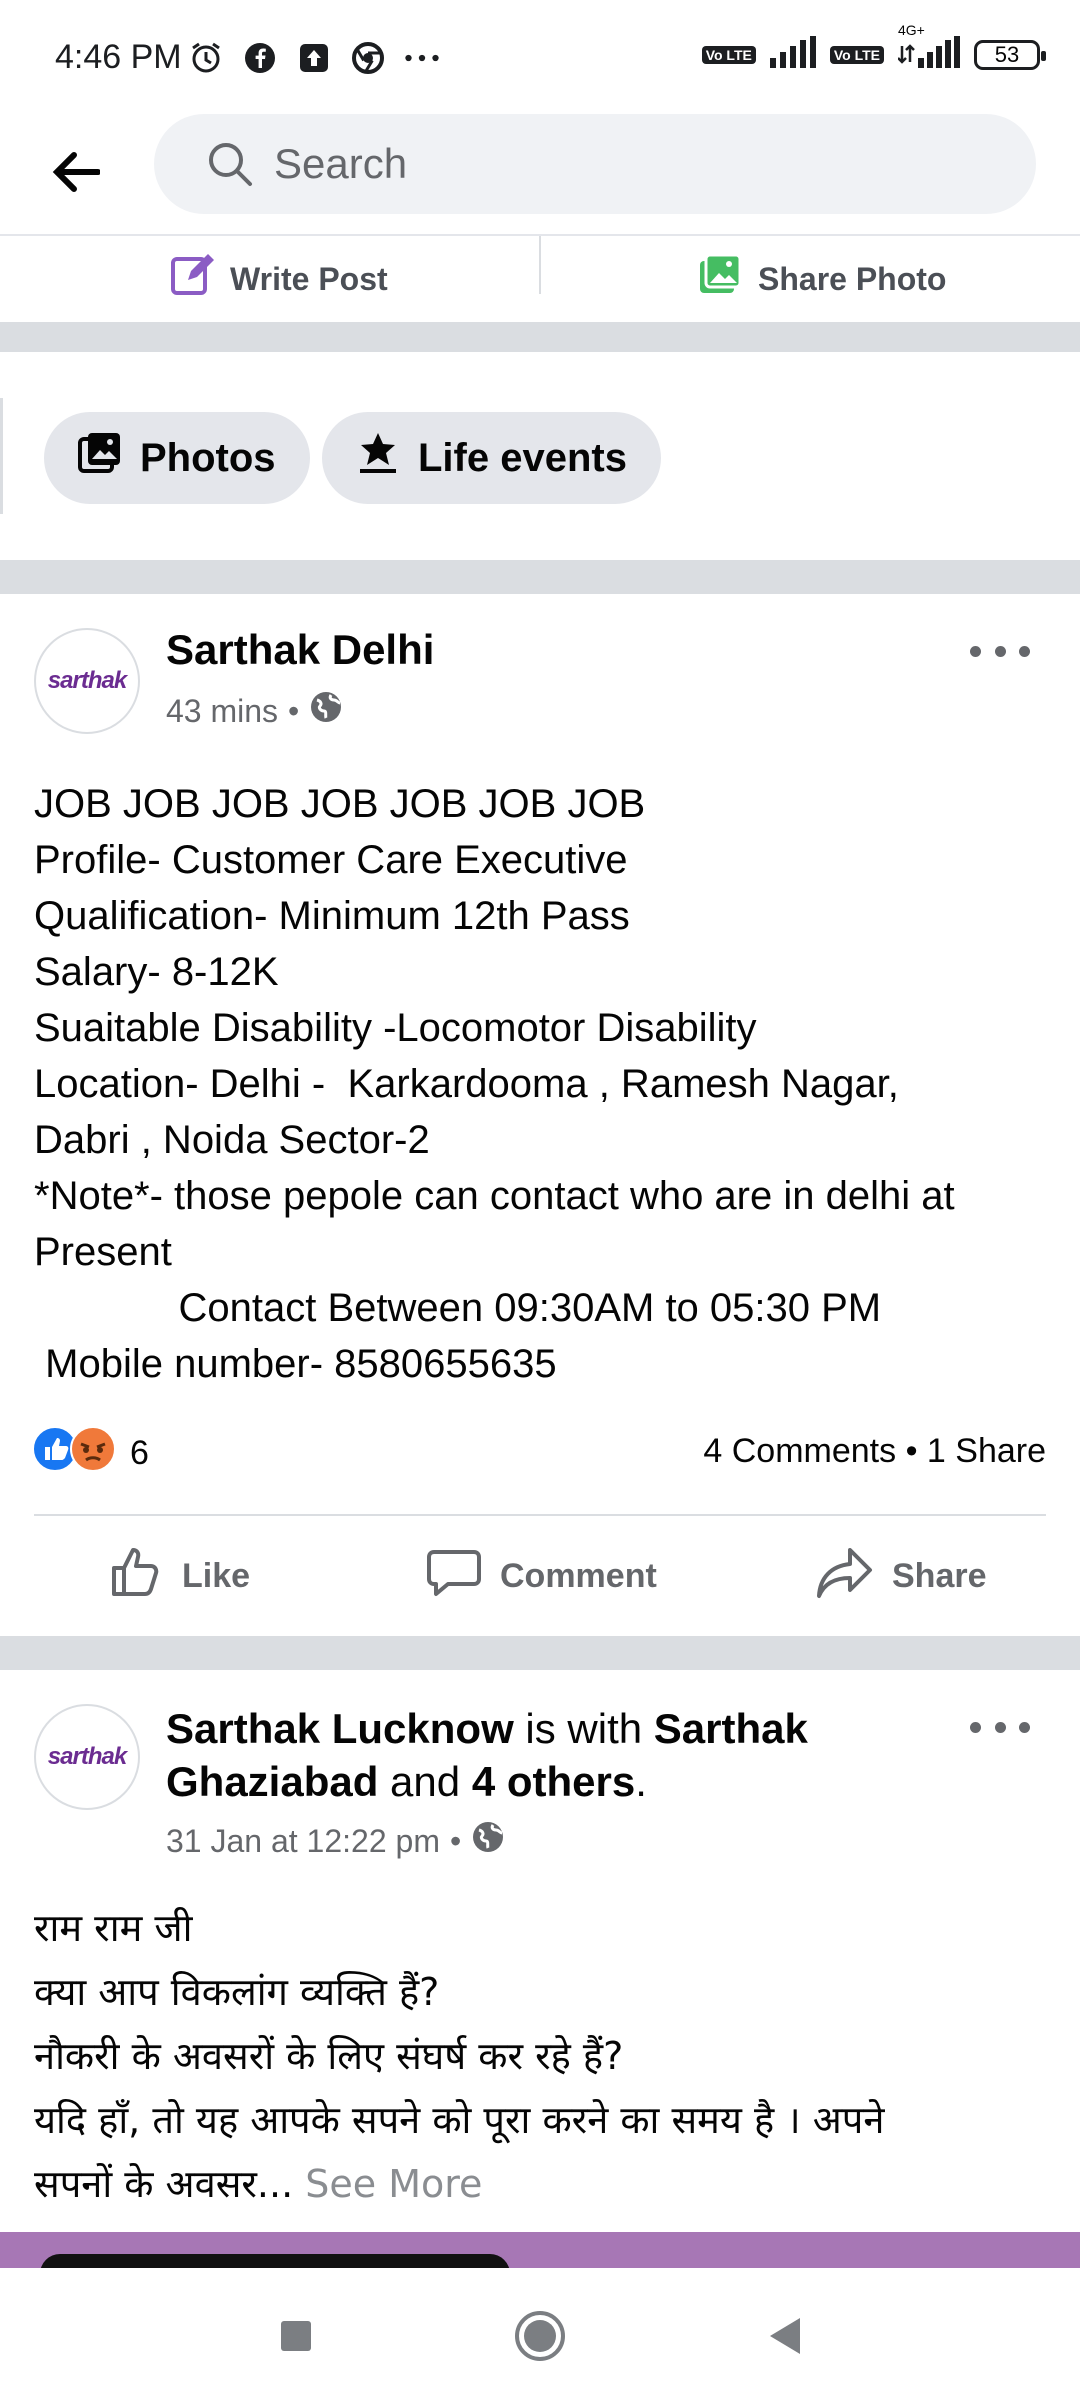 Image resolution: width=1080 pixels, height=2400 pixels. What do you see at coordinates (93, 1453) in the screenshot?
I see `angry-reaction-icon` at bounding box center [93, 1453].